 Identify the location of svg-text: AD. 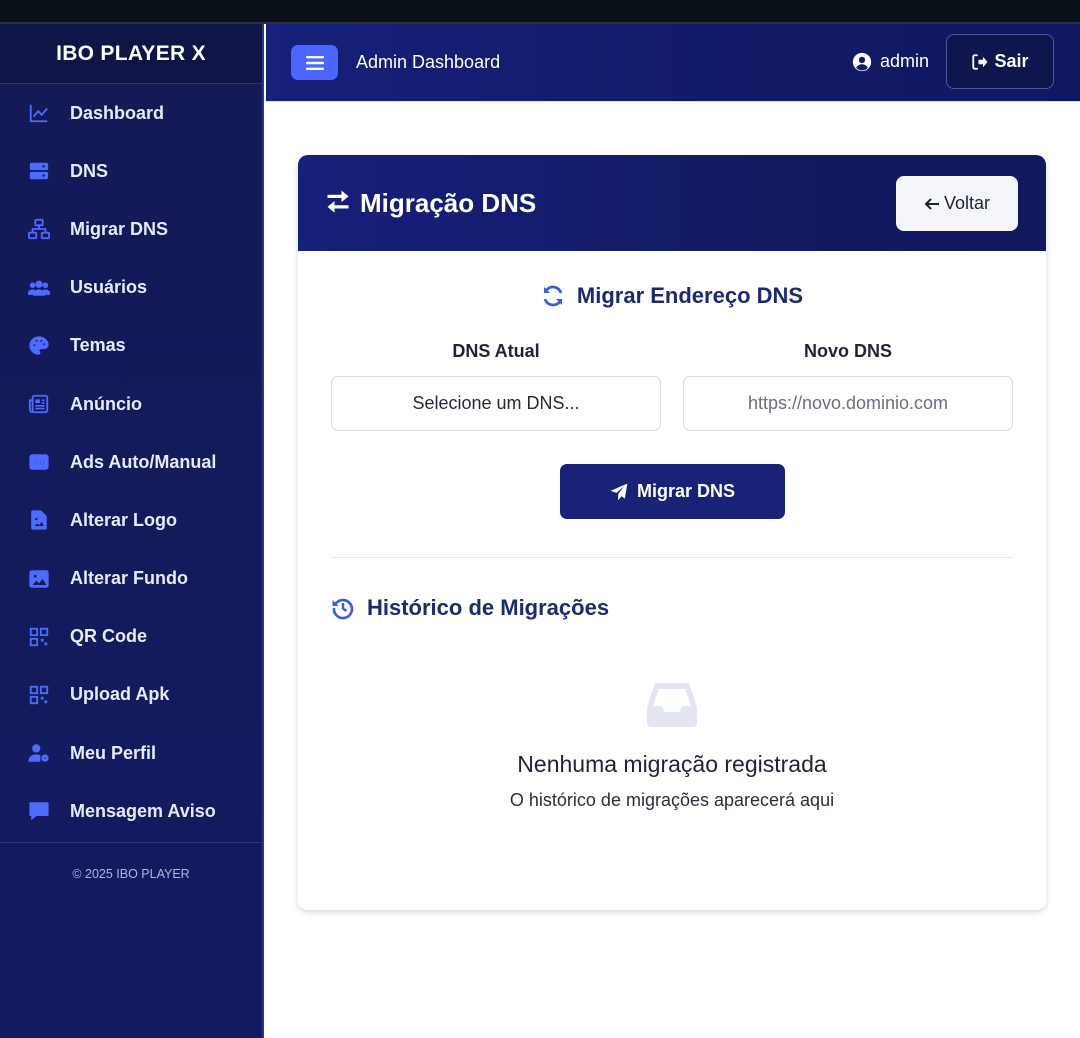
(39, 463).